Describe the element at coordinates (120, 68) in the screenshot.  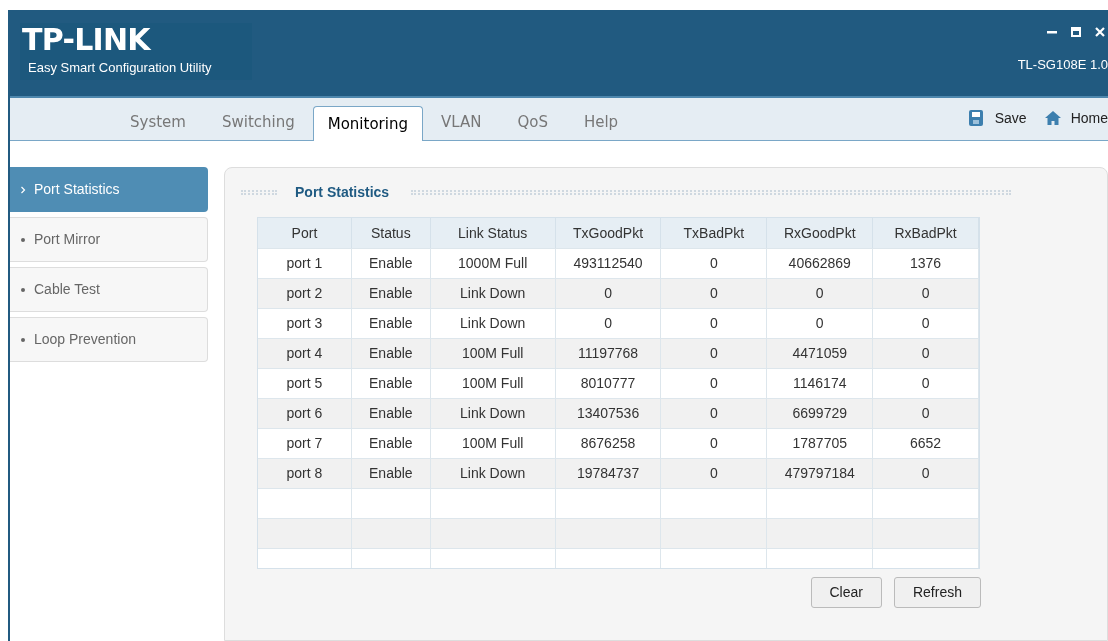
I see `app-subtitle: Easy Smart Configuration Utility` at that location.